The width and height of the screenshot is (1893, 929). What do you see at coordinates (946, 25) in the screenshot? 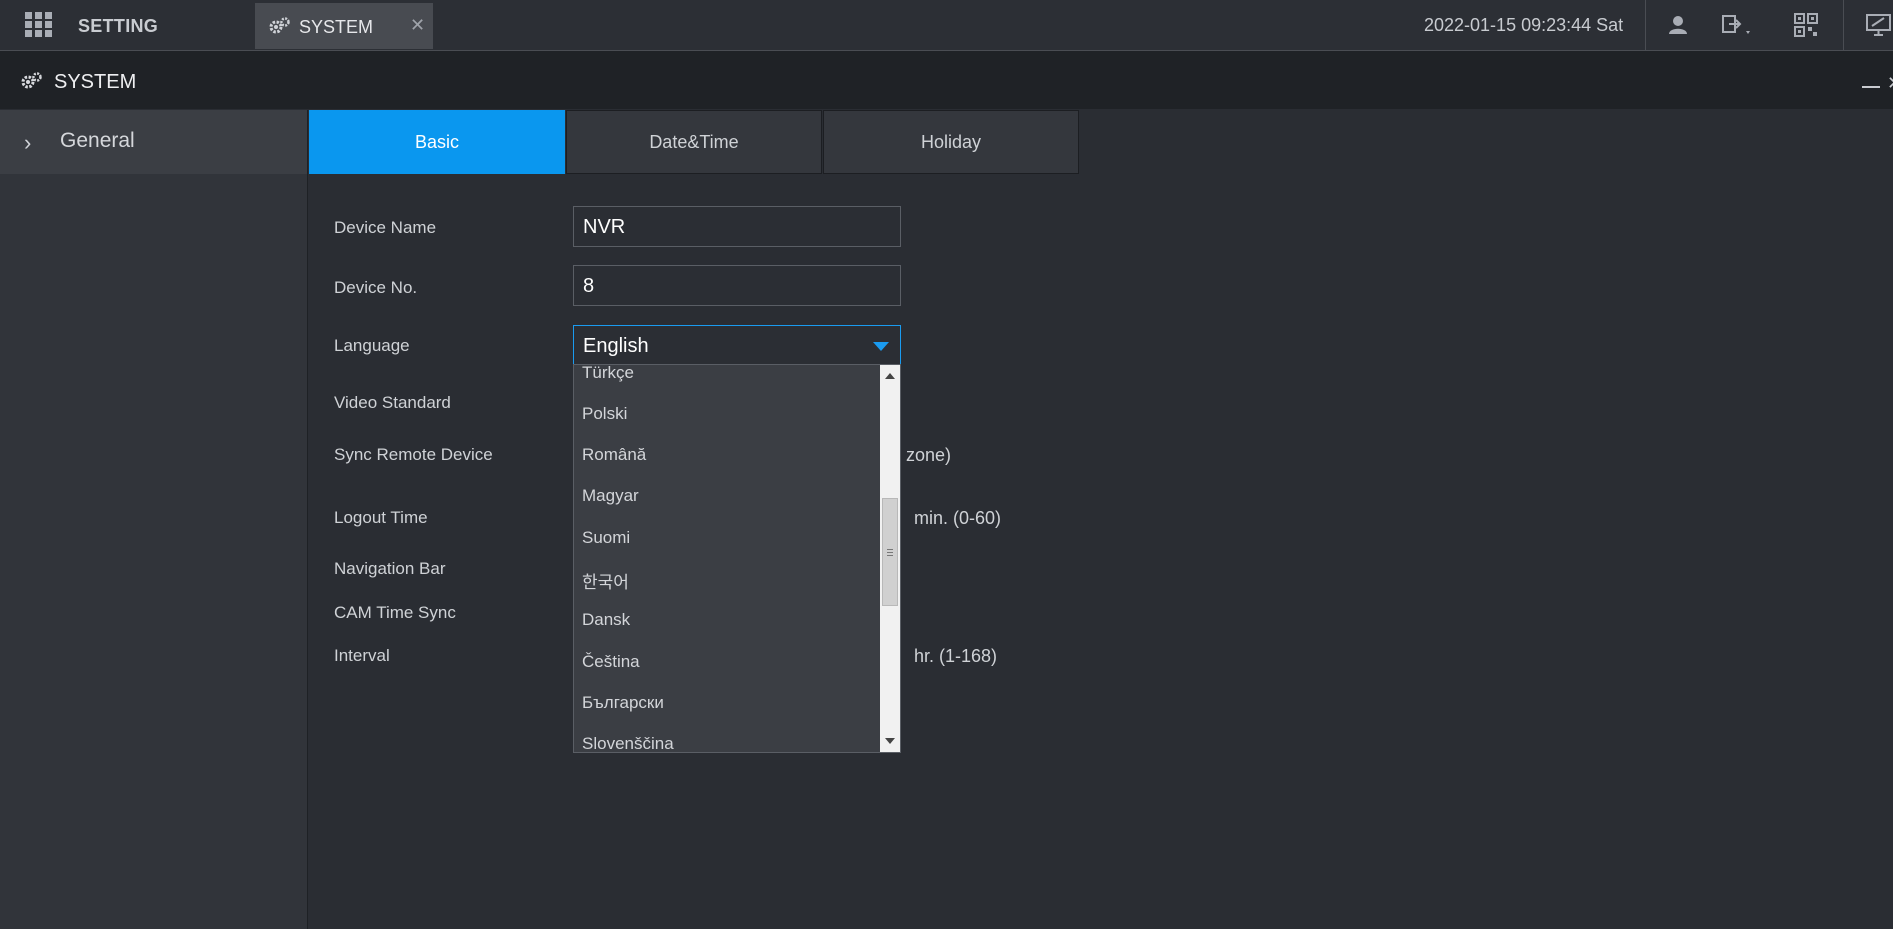
I see `top-bar: SETTING SYSTEM ✕ 2022-01-15 09:23:44 Sat` at bounding box center [946, 25].